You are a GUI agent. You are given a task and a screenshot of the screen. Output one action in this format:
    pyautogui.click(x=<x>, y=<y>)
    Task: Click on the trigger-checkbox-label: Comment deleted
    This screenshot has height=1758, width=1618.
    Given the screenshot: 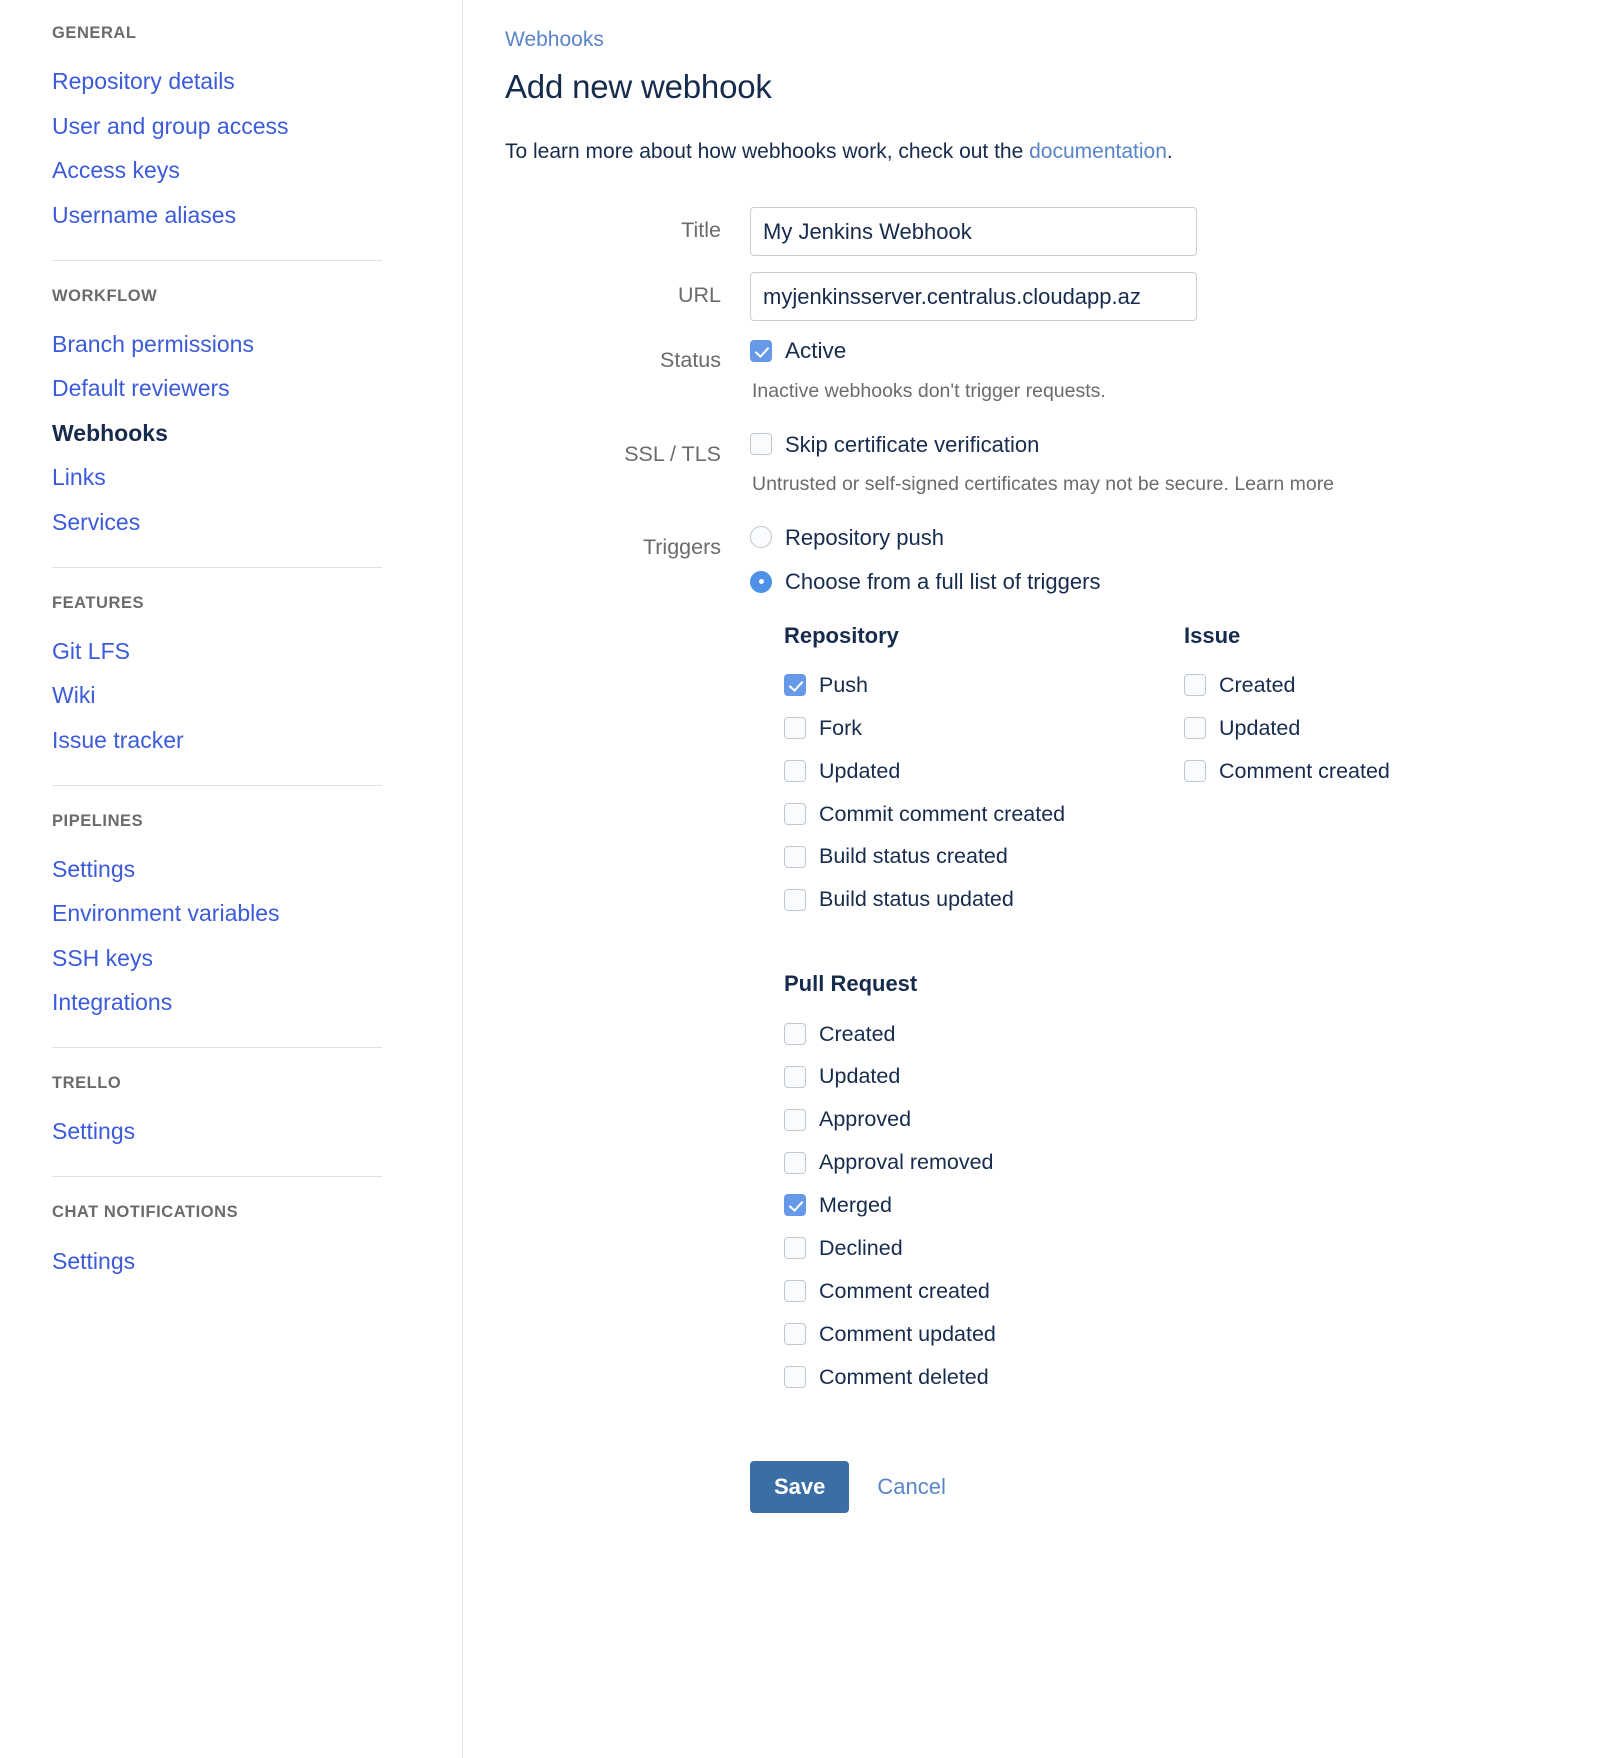 What is the action you would take?
    pyautogui.click(x=904, y=1376)
    